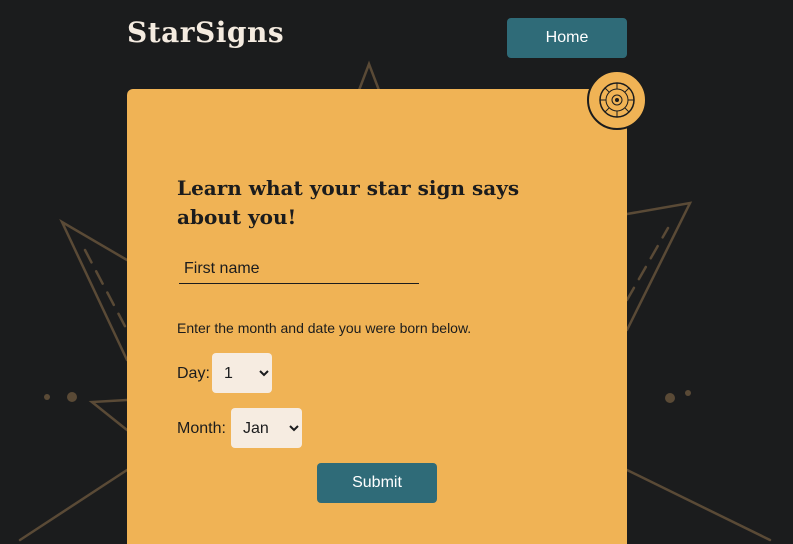  Describe the element at coordinates (266, 428) in the screenshot. I see `month-select: Jan` at that location.